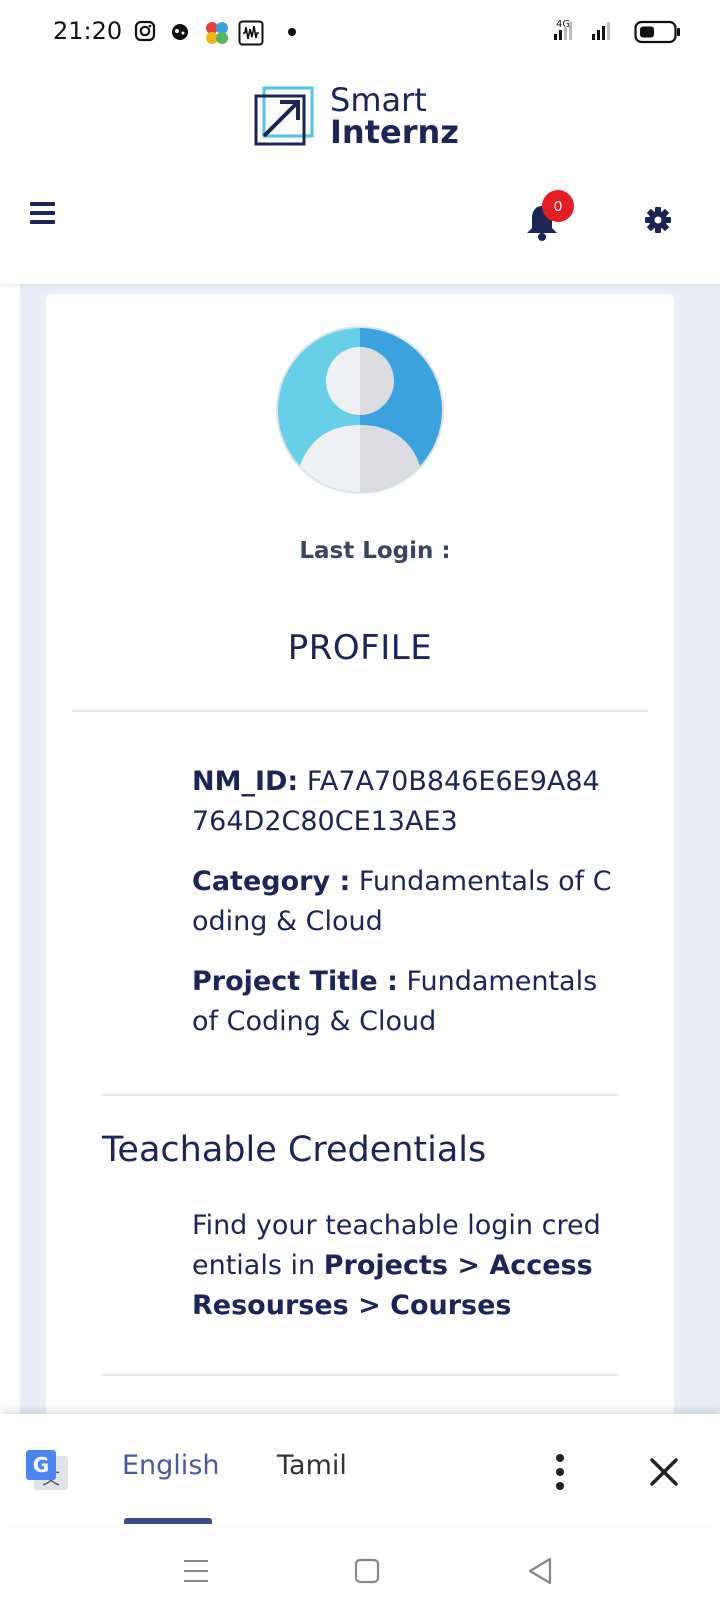 Image resolution: width=720 pixels, height=1612 pixels. Describe the element at coordinates (171, 1465) in the screenshot. I see `tab-english: English` at that location.